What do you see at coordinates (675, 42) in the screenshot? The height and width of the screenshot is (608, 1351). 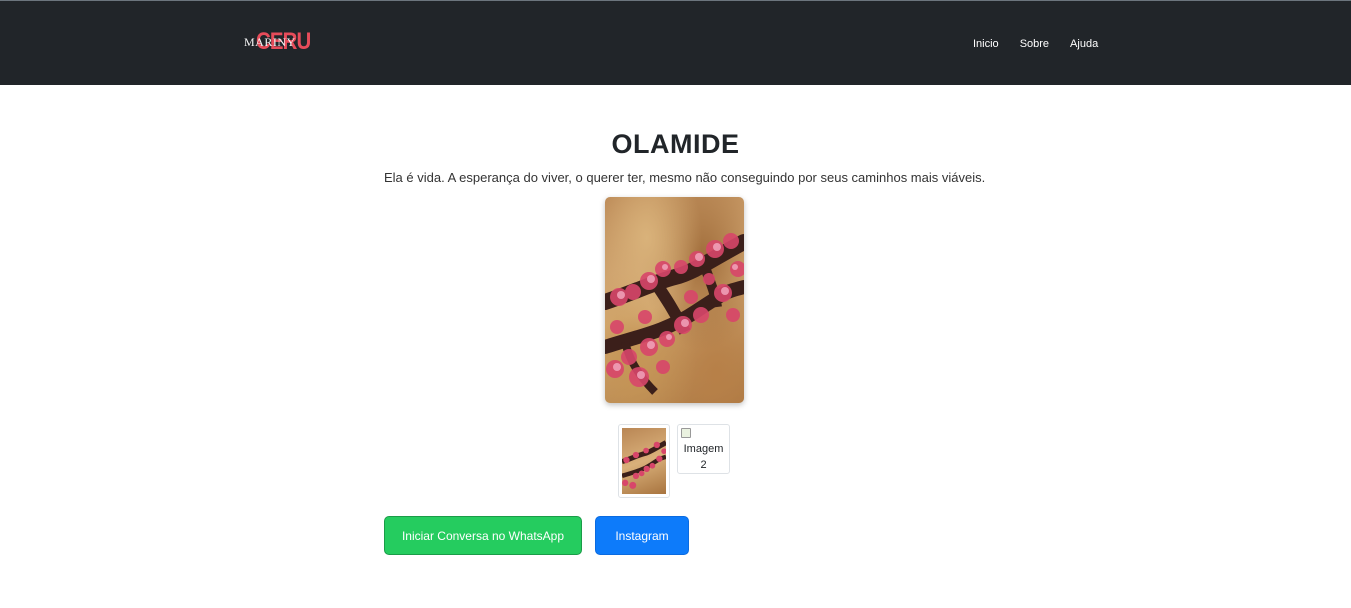 I see `navbar: CERU MARINY Inicio Sobre Ajuda` at bounding box center [675, 42].